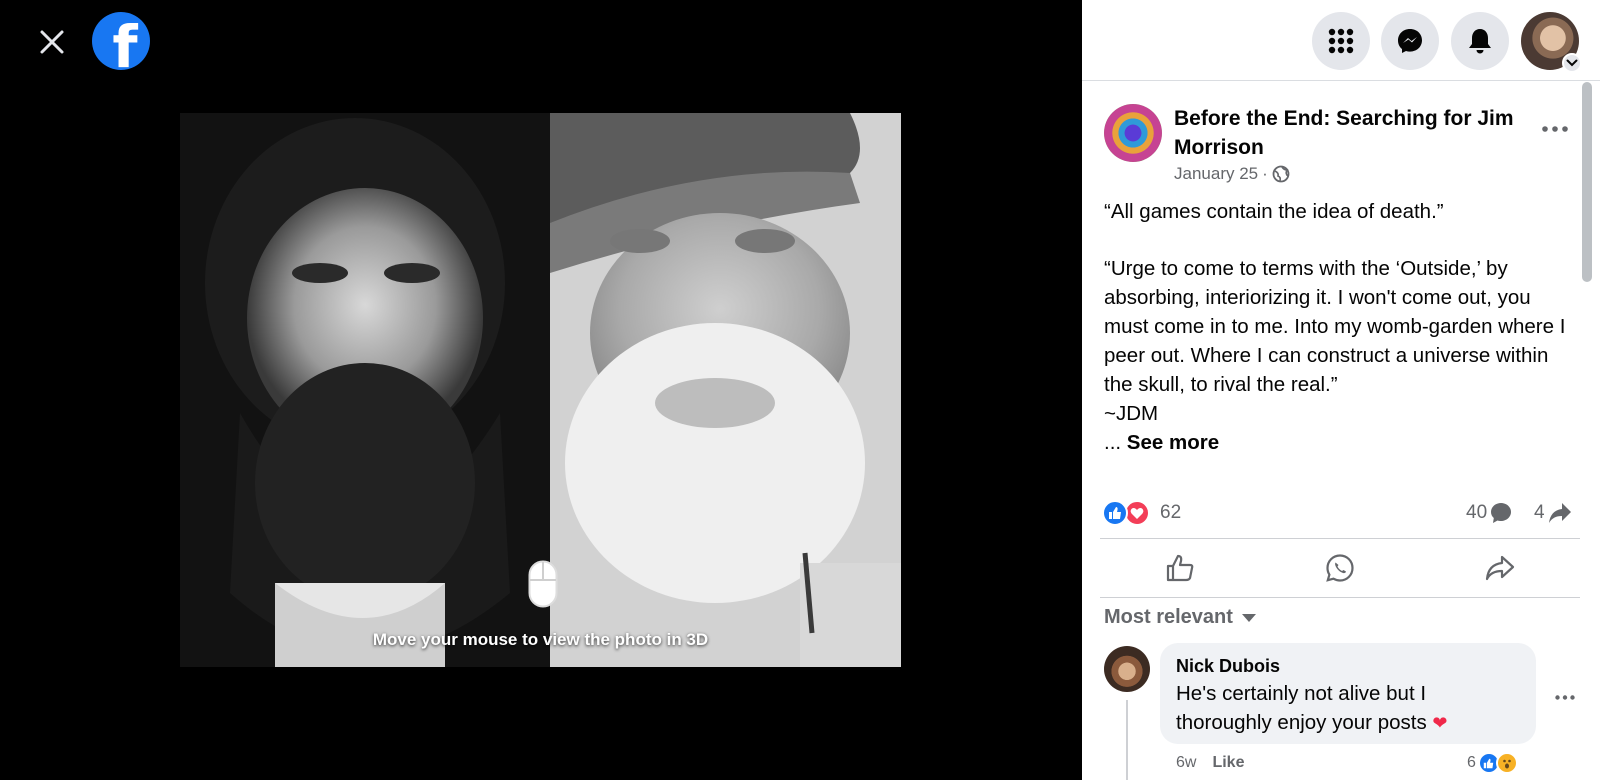 This screenshot has height=780, width=1600. I want to click on top-bar, so click(1341, 40).